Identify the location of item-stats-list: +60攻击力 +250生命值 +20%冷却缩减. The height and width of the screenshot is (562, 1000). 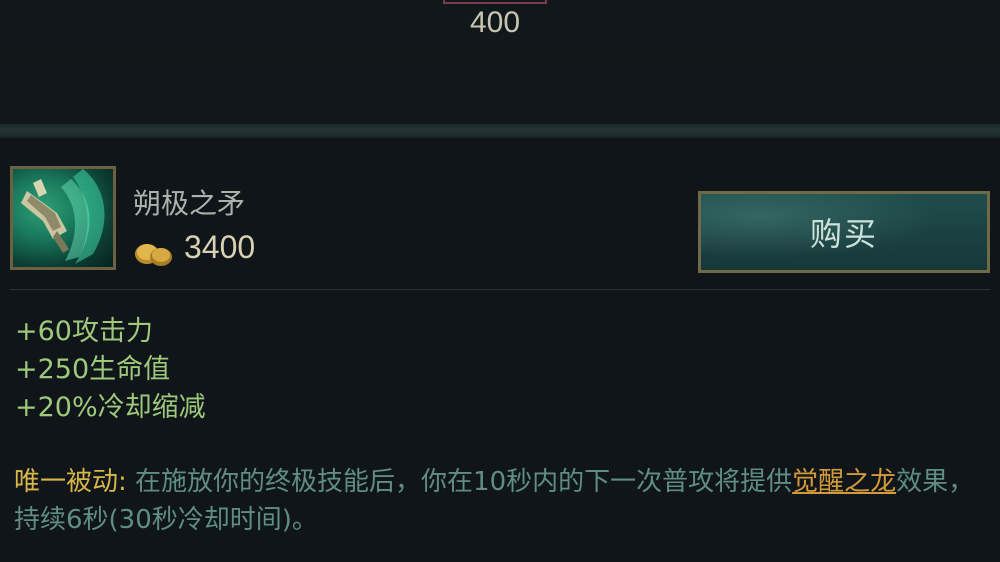
(110, 370).